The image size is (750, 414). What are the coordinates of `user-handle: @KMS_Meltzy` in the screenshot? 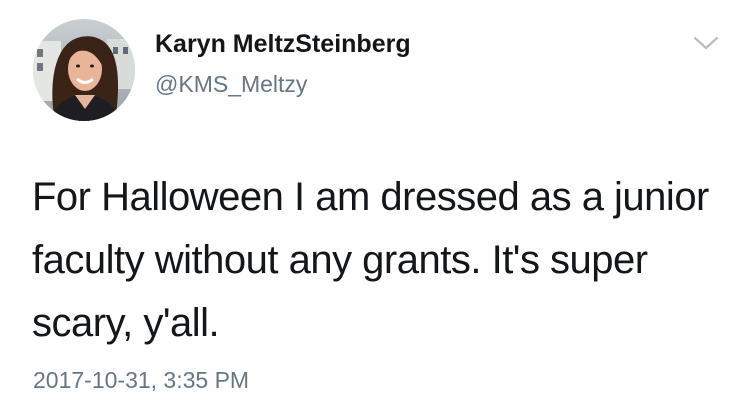 It's located at (231, 84).